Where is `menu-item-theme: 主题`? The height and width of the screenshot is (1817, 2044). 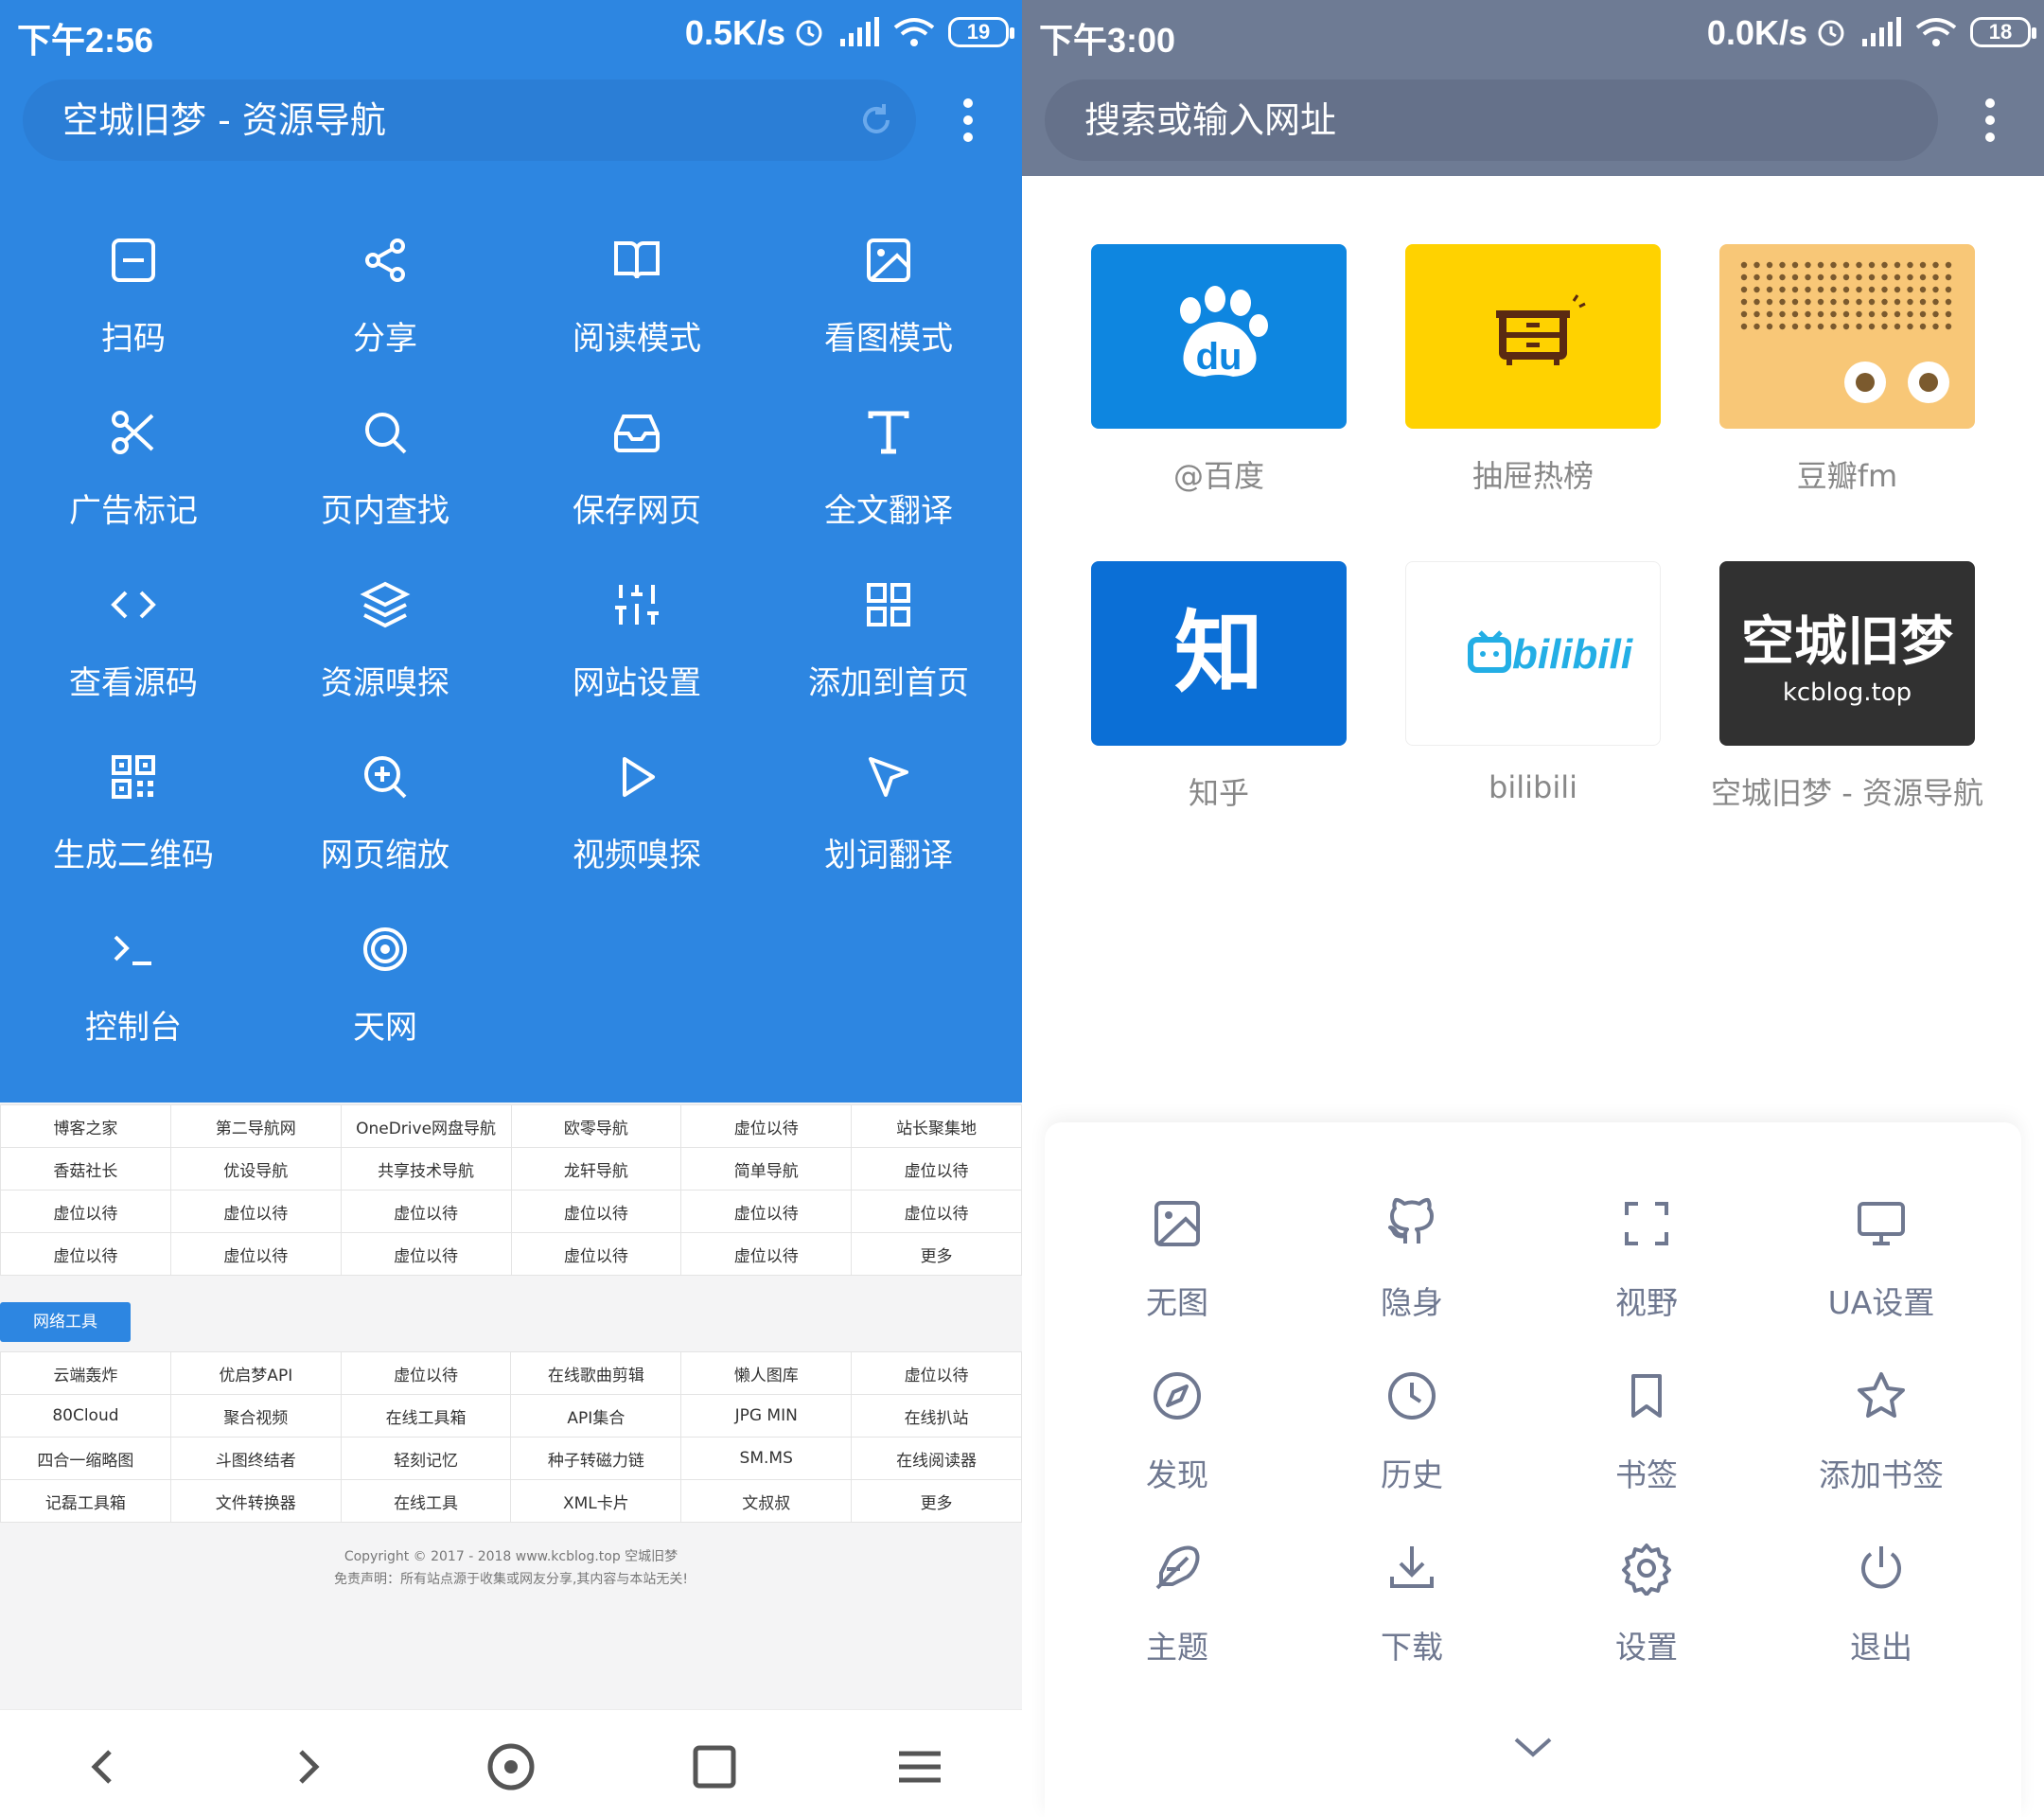
menu-item-theme: 主题 is located at coordinates (1177, 1612).